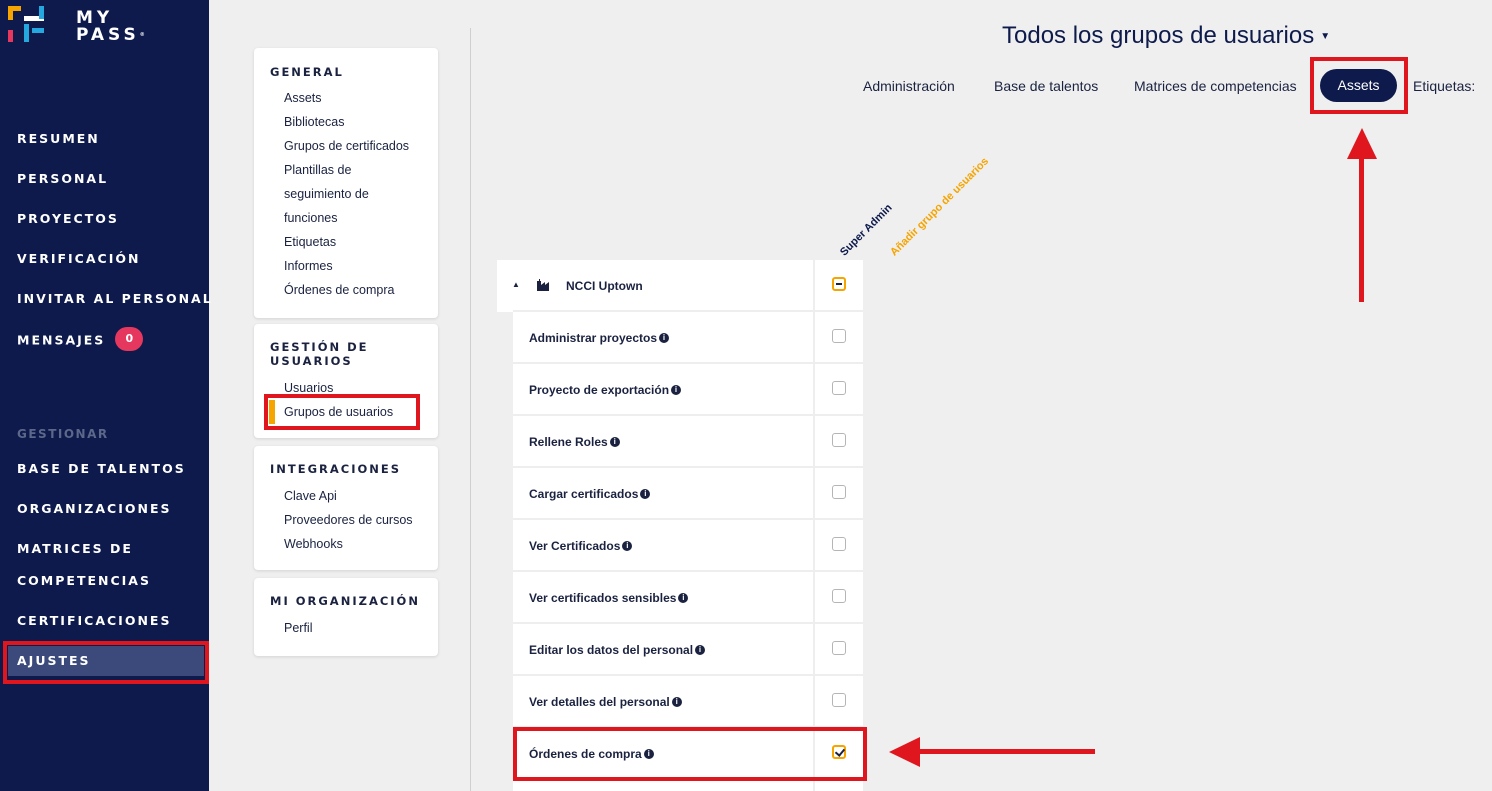 This screenshot has width=1492, height=791. What do you see at coordinates (939, 206) in the screenshot?
I see `column-header-add-group: Añadir grupo de usuarios` at bounding box center [939, 206].